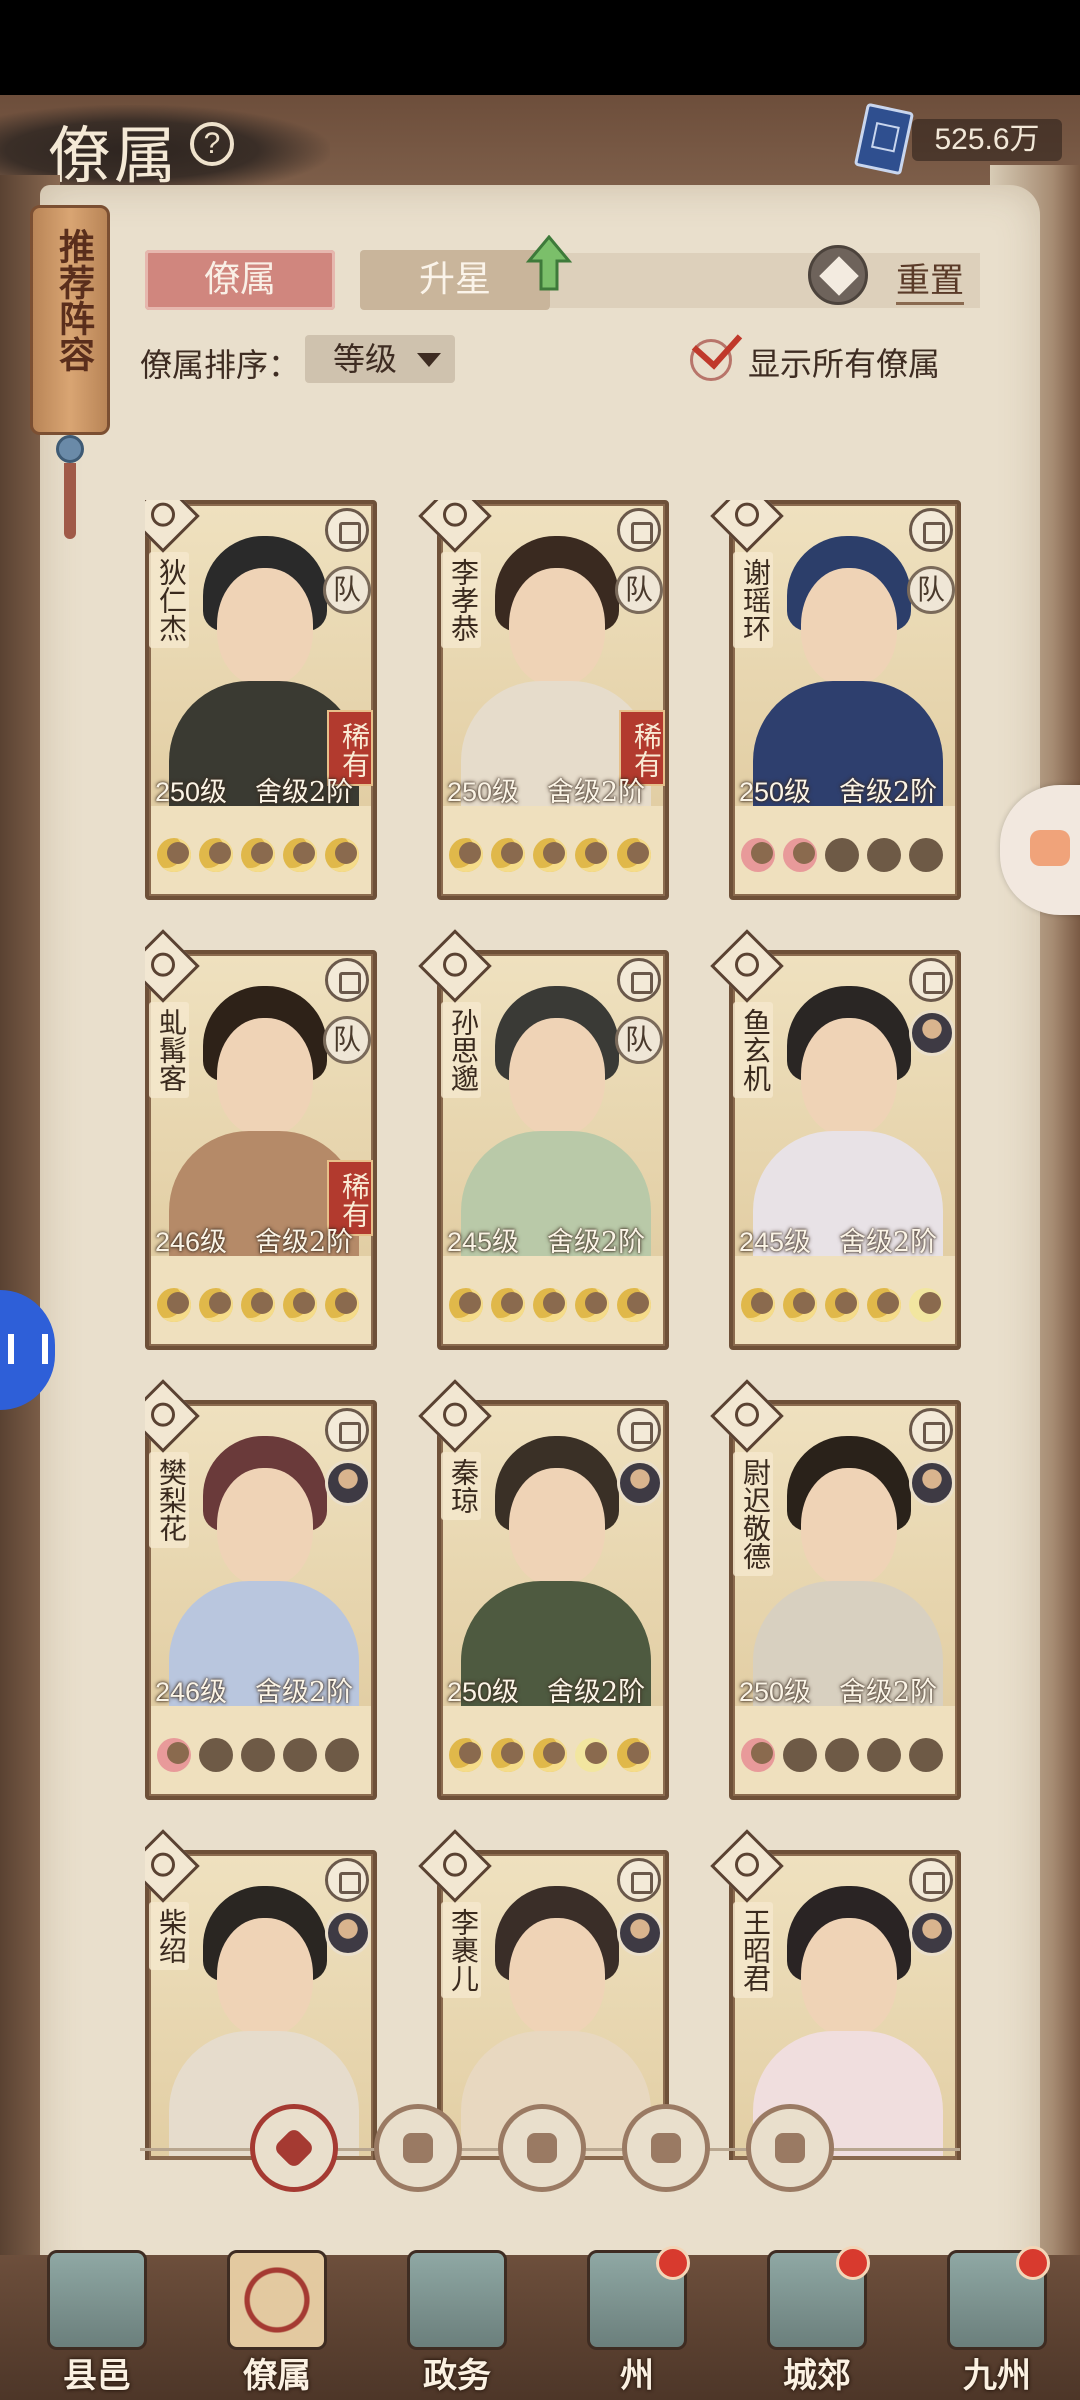 This screenshot has height=2400, width=1080. I want to click on subordinate-card: 孙思邈 队 245级 舍级2阶, so click(543, 1139).